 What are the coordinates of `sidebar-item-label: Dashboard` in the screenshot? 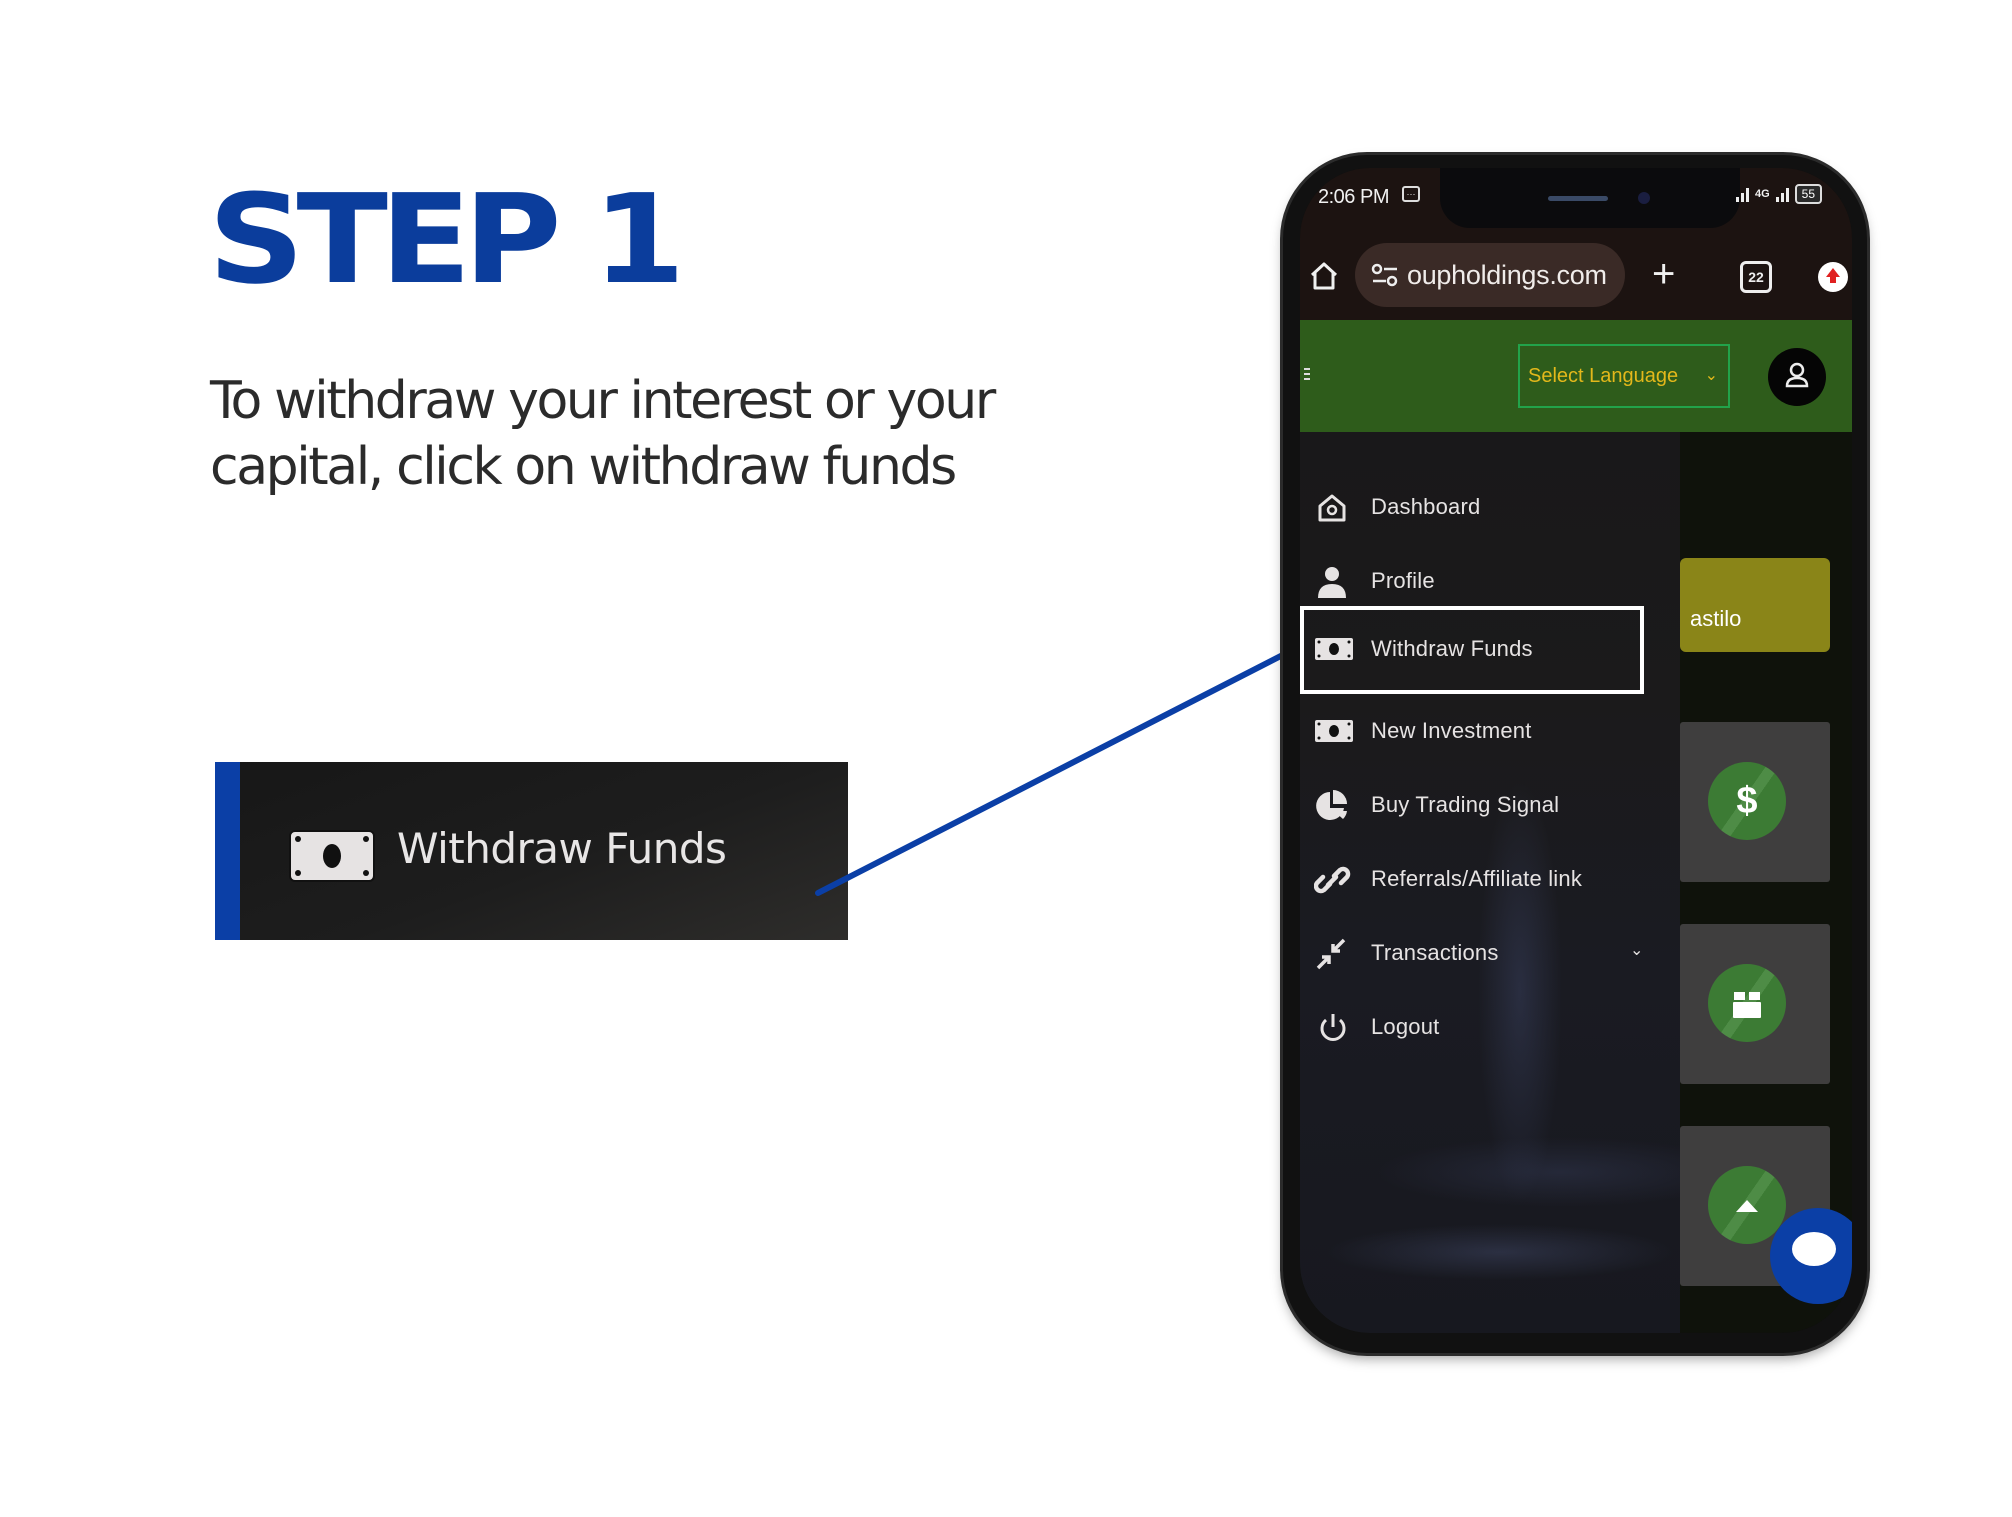 It's located at (1426, 506).